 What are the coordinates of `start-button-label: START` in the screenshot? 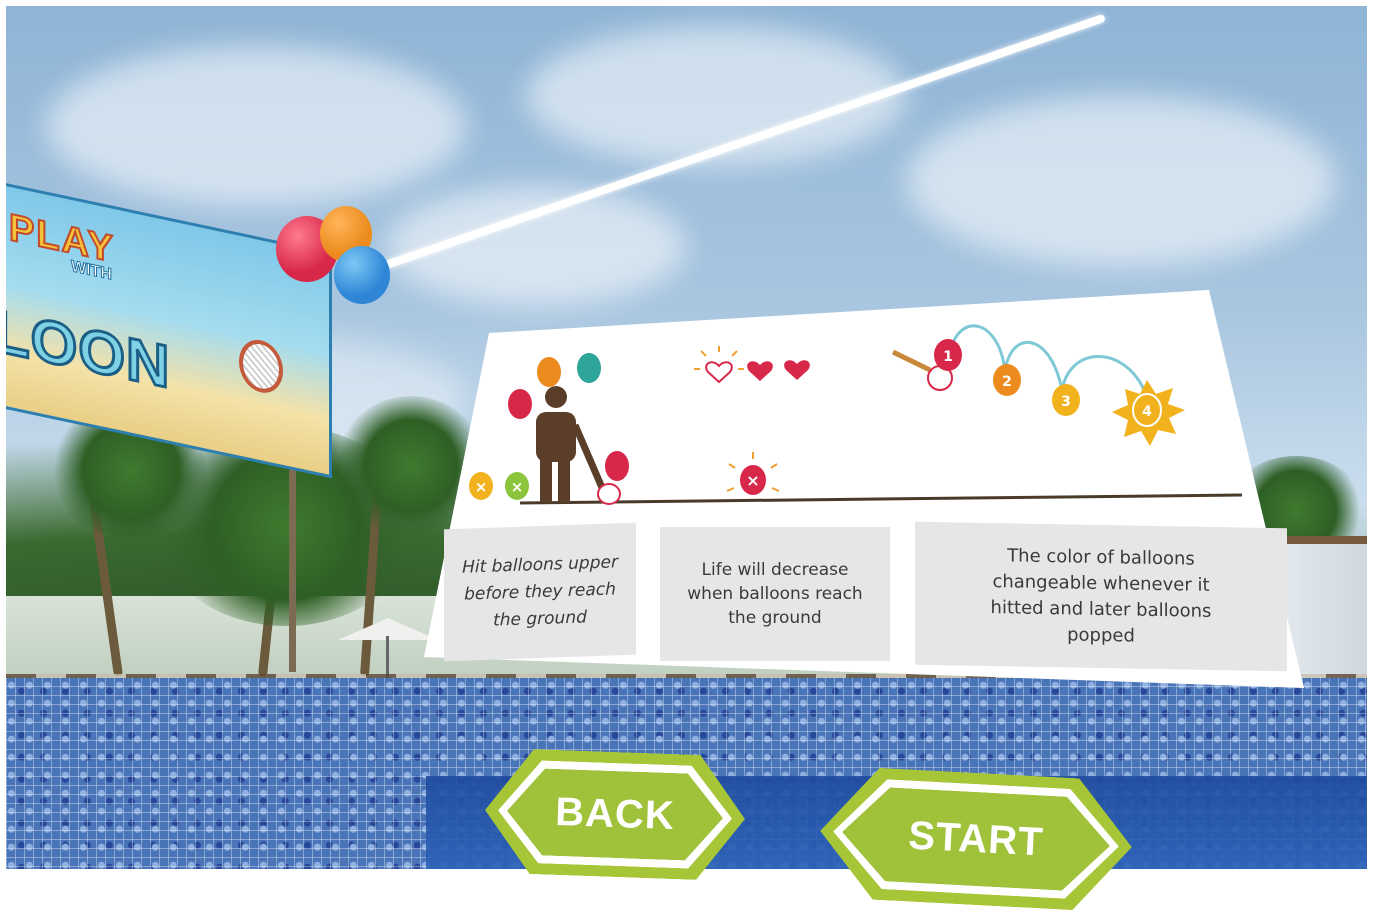 It's located at (976, 838).